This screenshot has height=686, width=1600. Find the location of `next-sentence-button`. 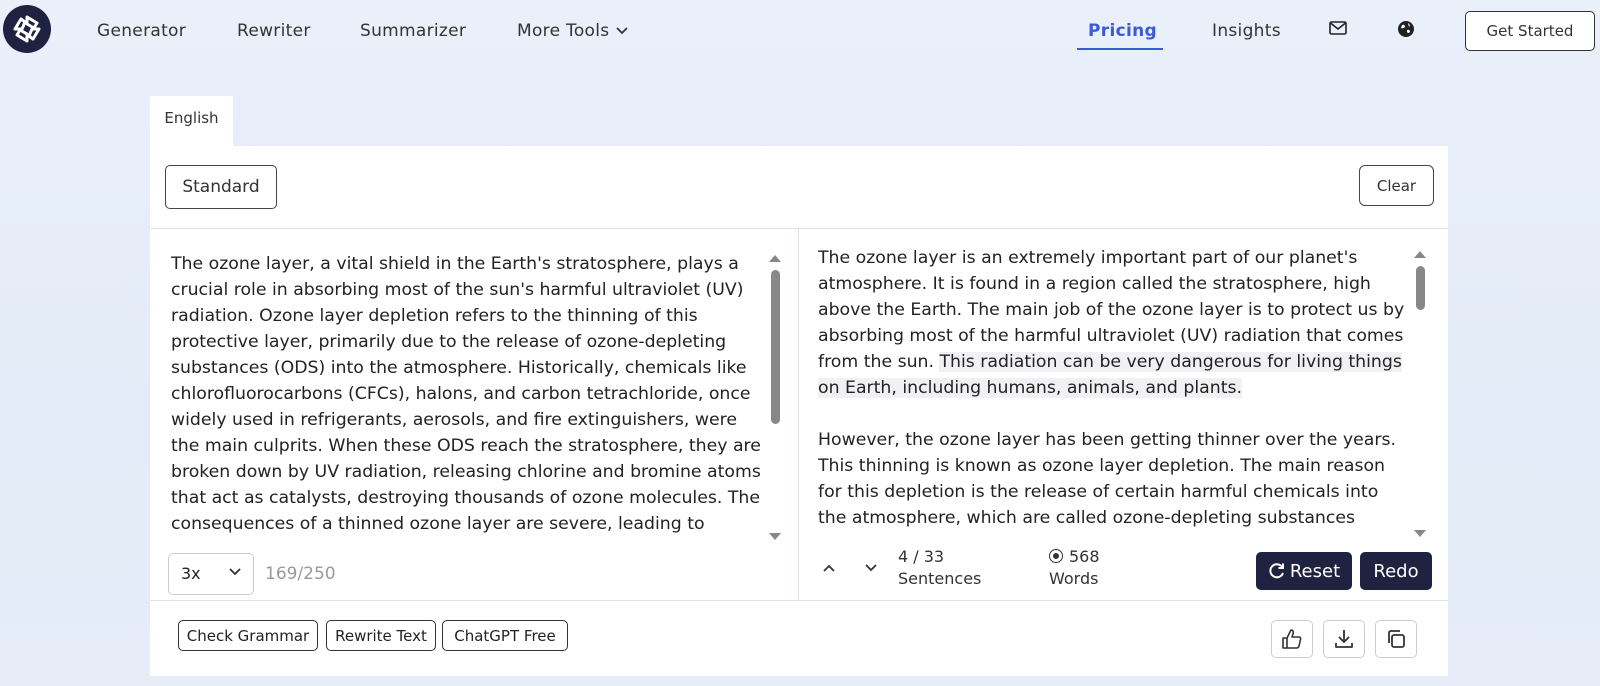

next-sentence-button is located at coordinates (871, 570).